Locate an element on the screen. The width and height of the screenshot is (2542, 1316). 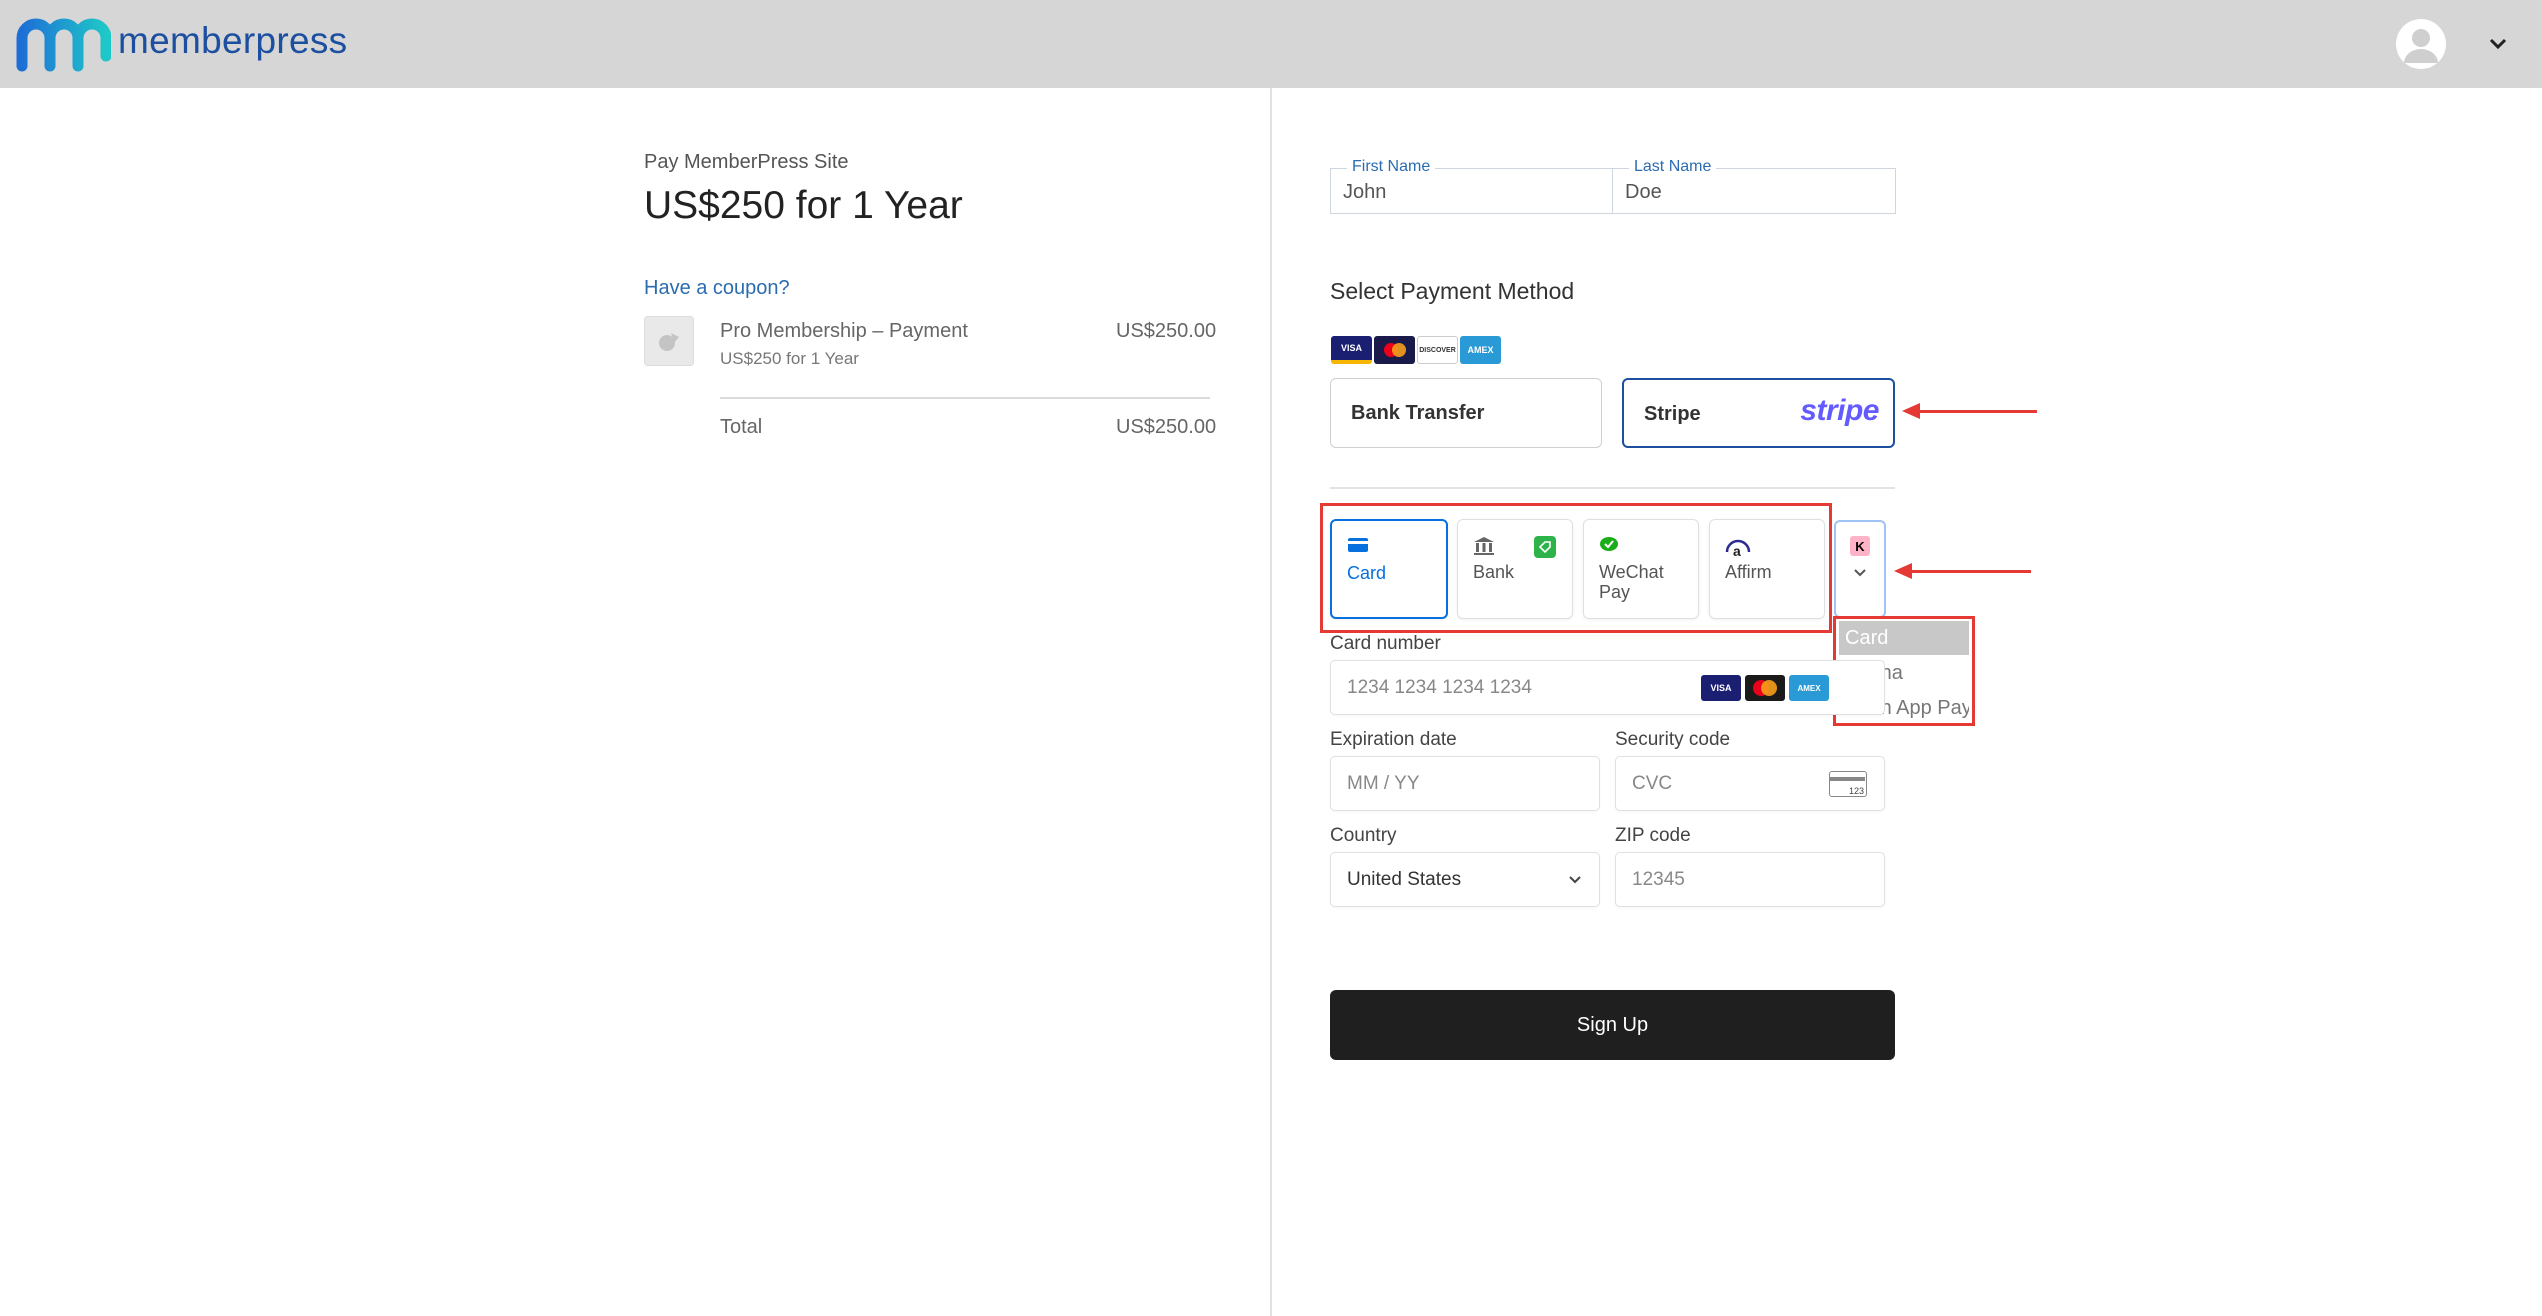
product-thumbnail is located at coordinates (669, 341).